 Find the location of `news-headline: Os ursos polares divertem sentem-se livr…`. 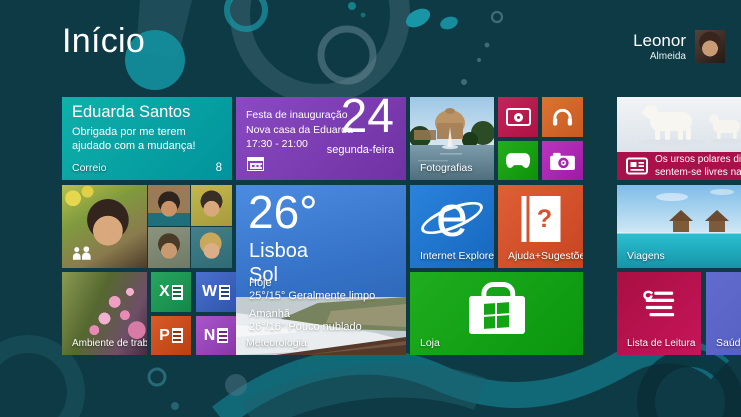

news-headline: Os ursos polares divertem sentem-se livr… is located at coordinates (698, 166).